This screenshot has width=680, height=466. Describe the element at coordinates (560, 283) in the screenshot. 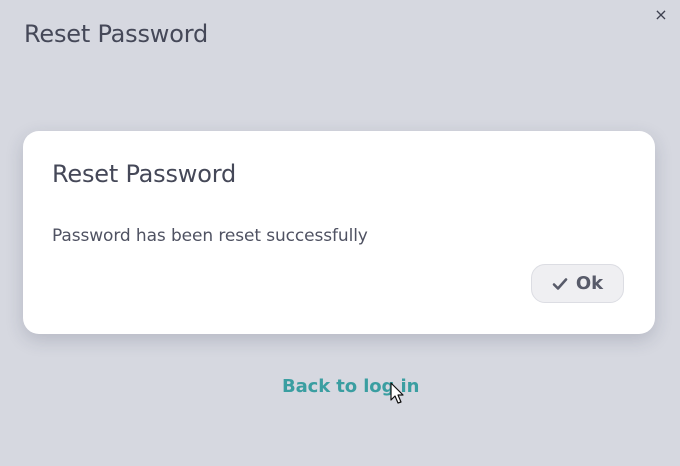

I see `check-icon` at that location.